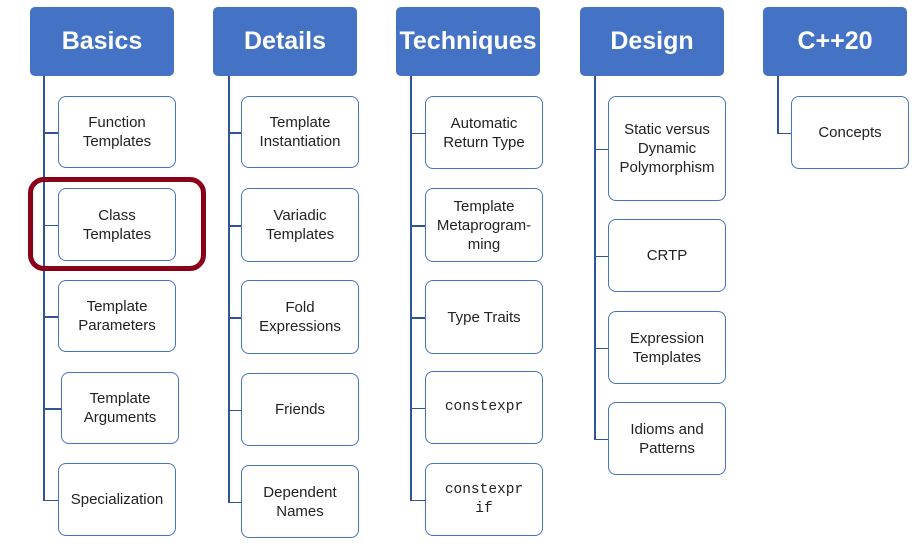 The image size is (917, 548). Describe the element at coordinates (667, 148) in the screenshot. I see `topic-box: Static versus Dynamic Polymorphism` at that location.